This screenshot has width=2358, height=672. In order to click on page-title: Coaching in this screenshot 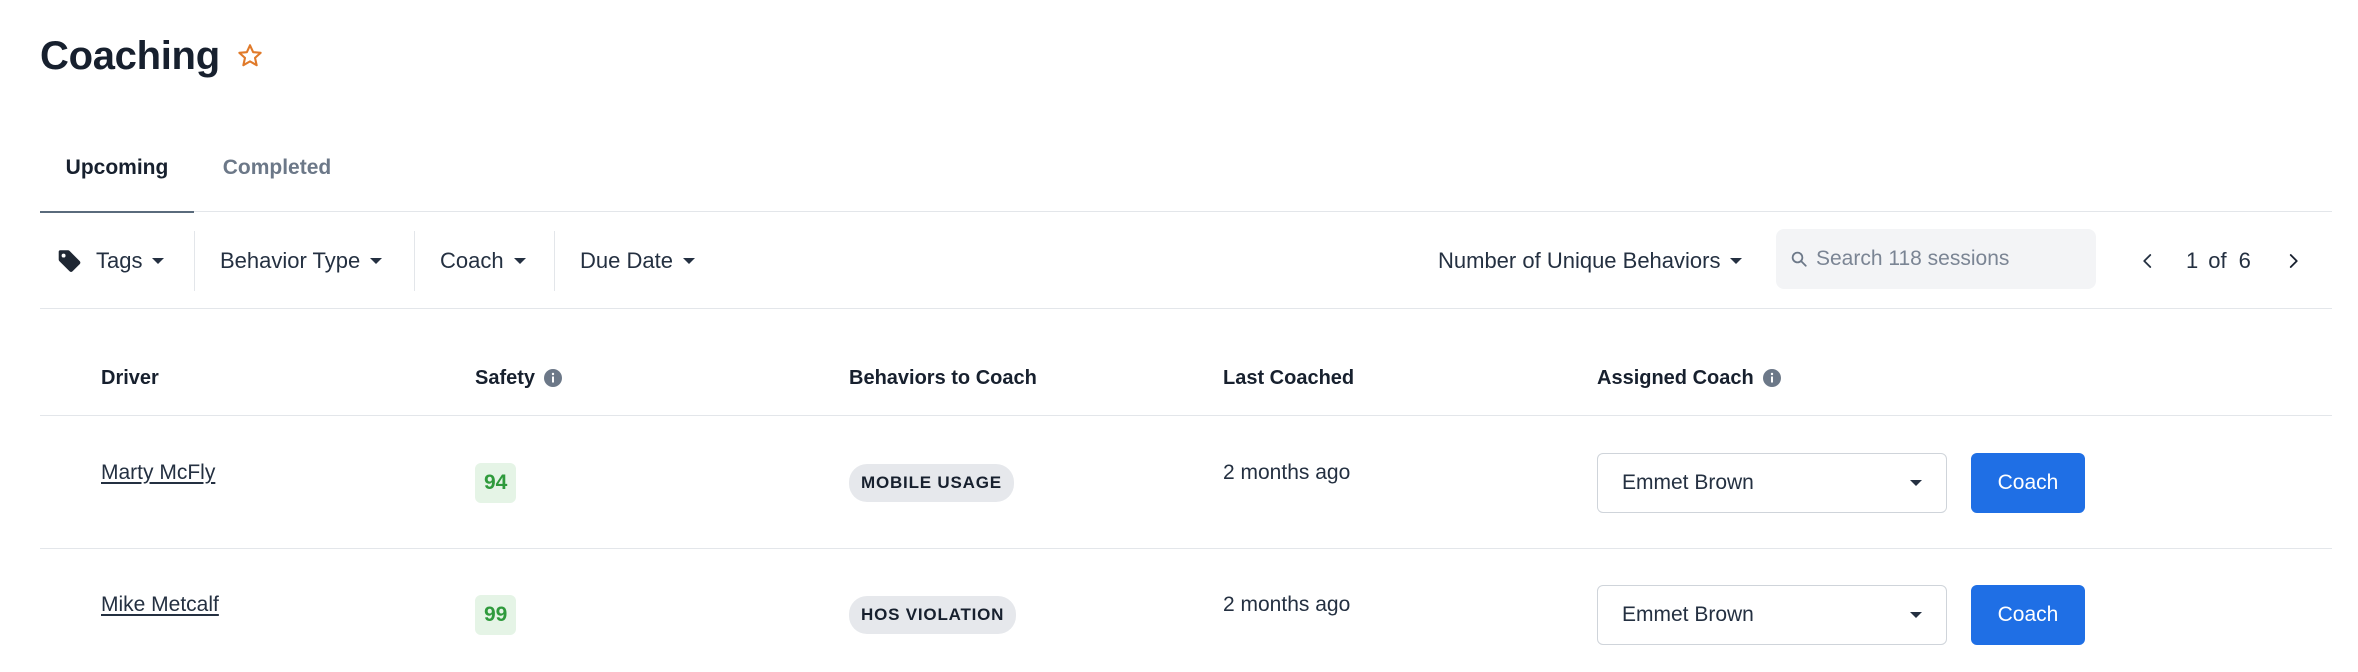, I will do `click(130, 55)`.